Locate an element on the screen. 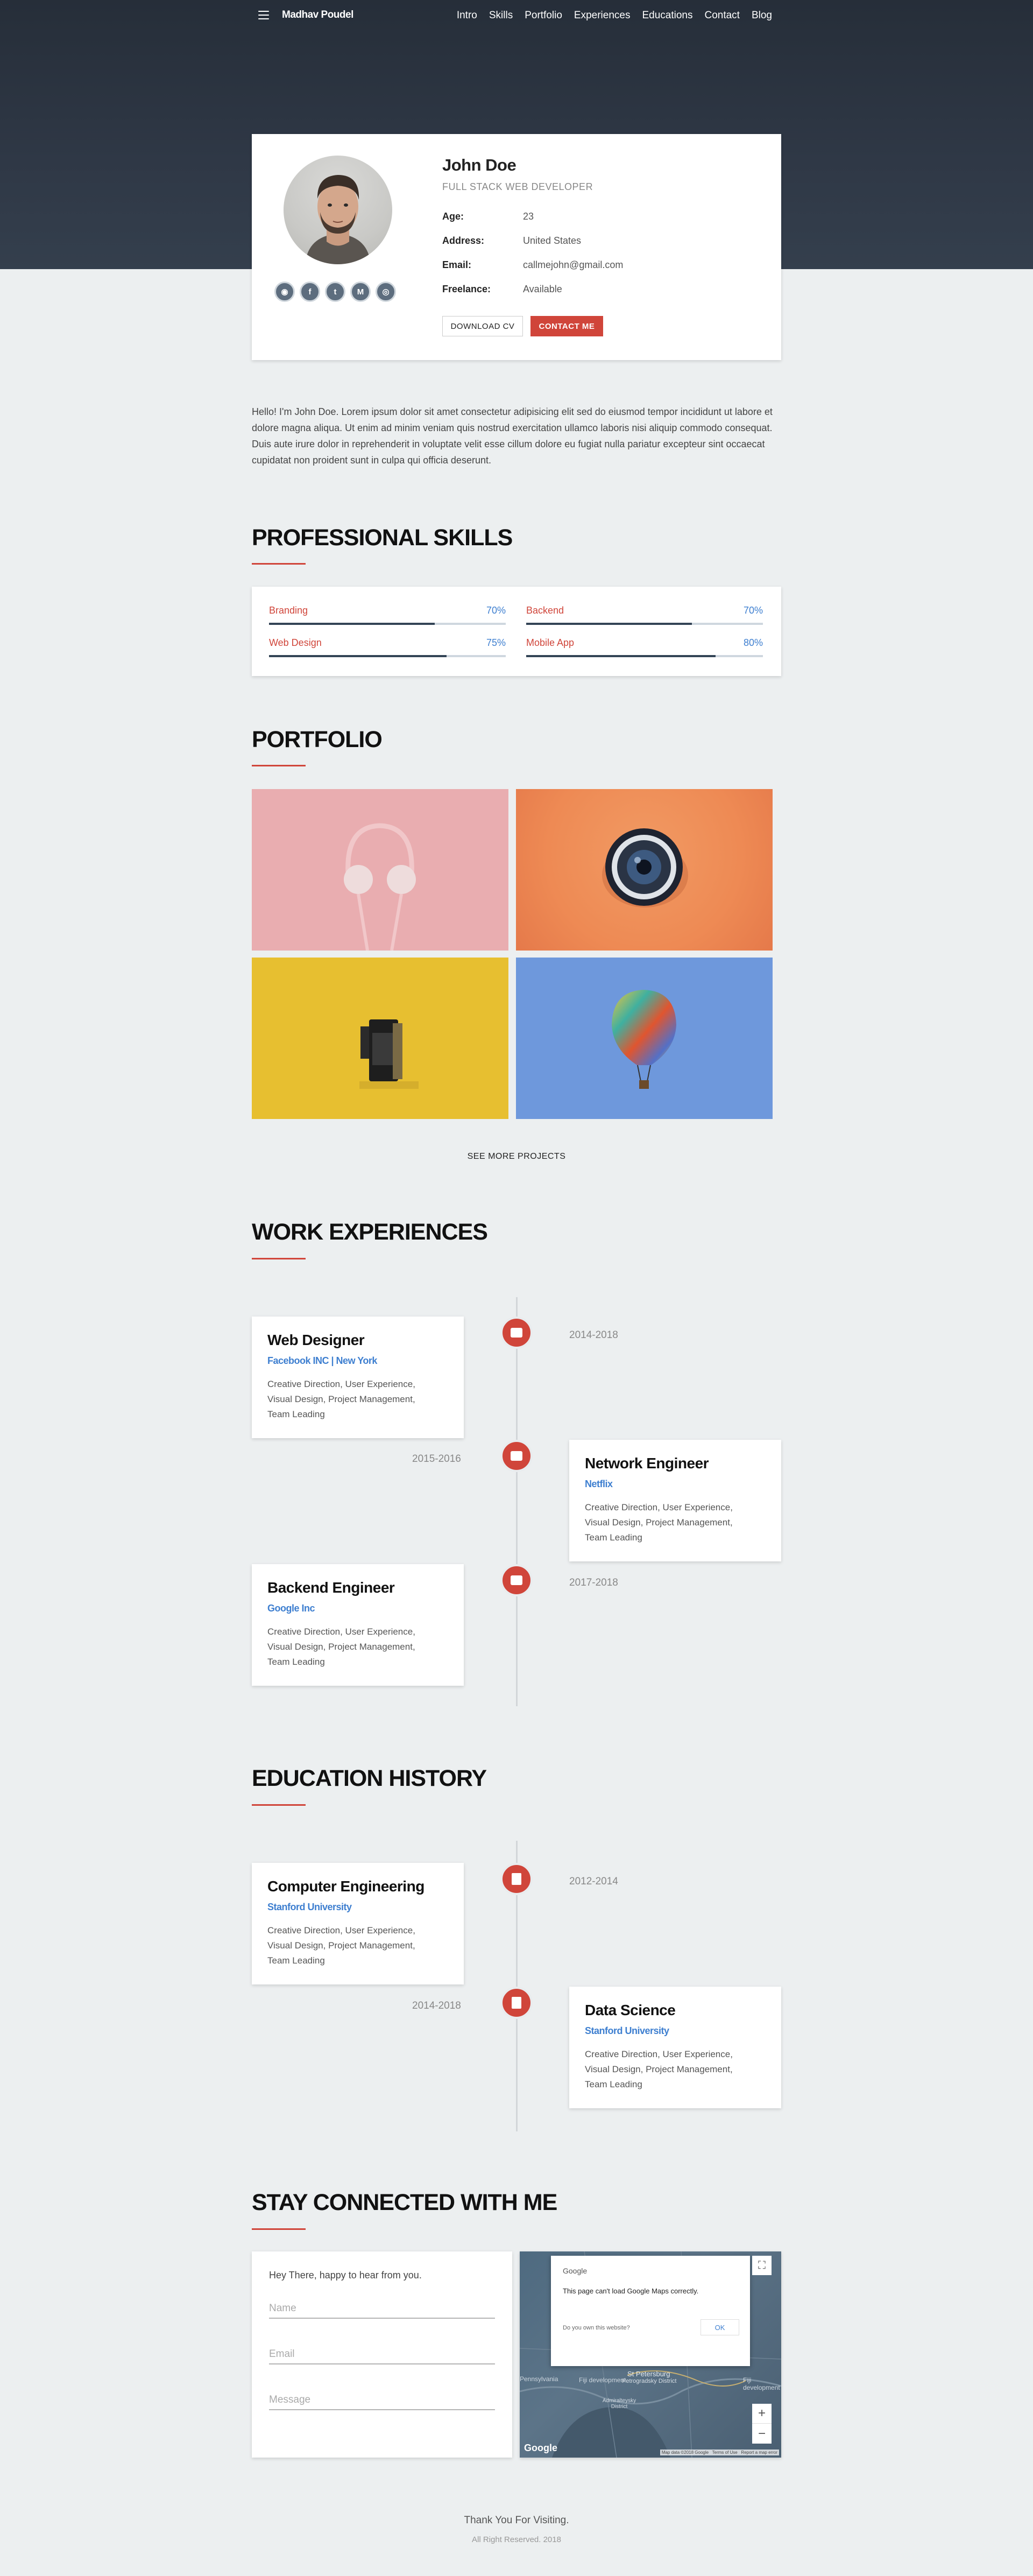 This screenshot has width=1033, height=2576. education-title-text: Computer Engineering is located at coordinates (345, 1887).